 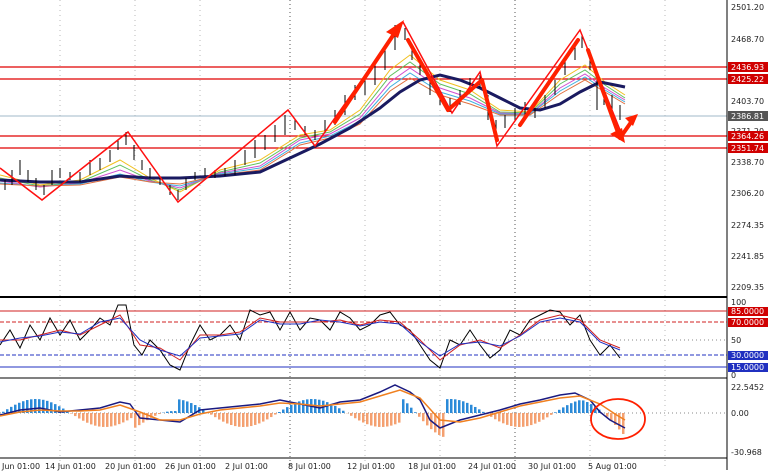 I want to click on stoch-main-line, so click(x=310, y=337).